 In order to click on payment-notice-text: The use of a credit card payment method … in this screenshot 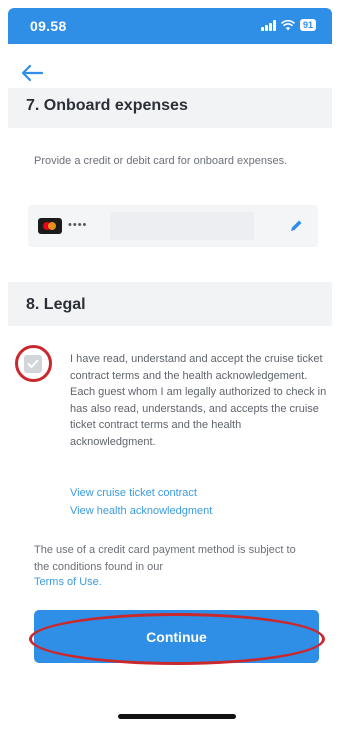, I will do `click(165, 558)`.